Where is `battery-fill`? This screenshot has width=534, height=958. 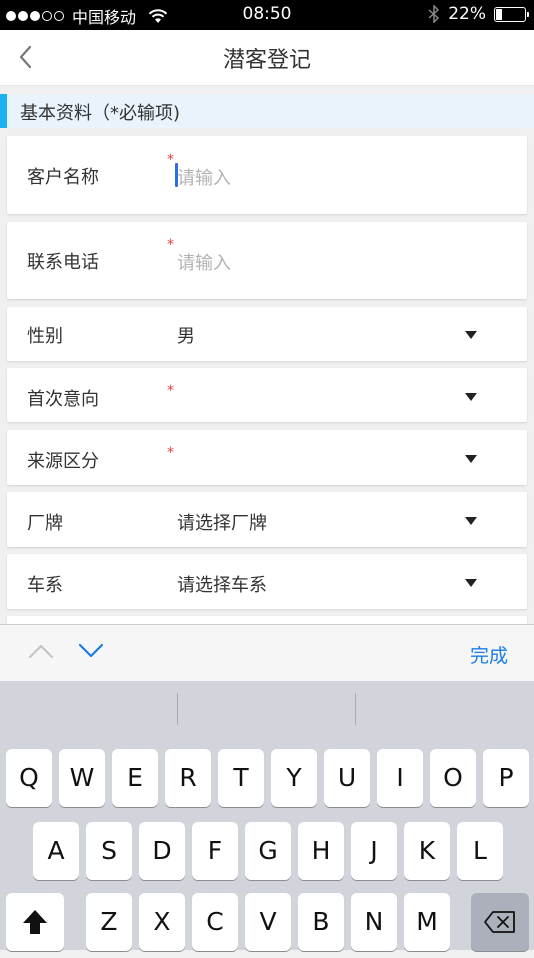
battery-fill is located at coordinates (499, 14).